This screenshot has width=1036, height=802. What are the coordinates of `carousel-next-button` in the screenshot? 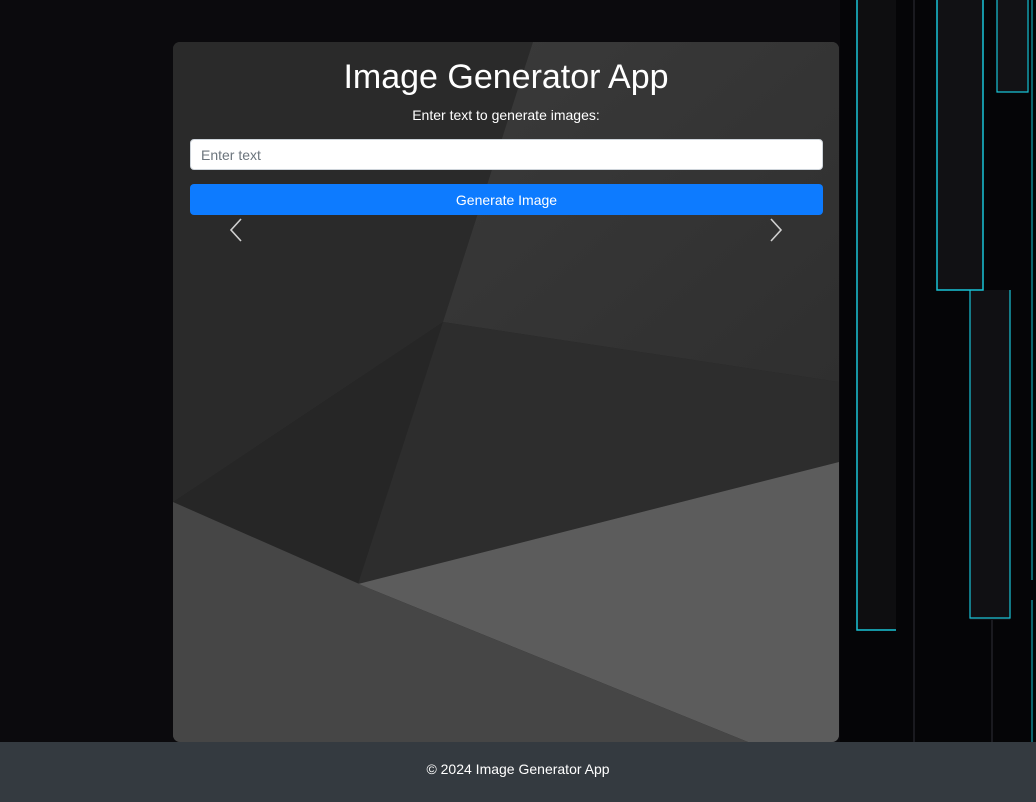 It's located at (775, 230).